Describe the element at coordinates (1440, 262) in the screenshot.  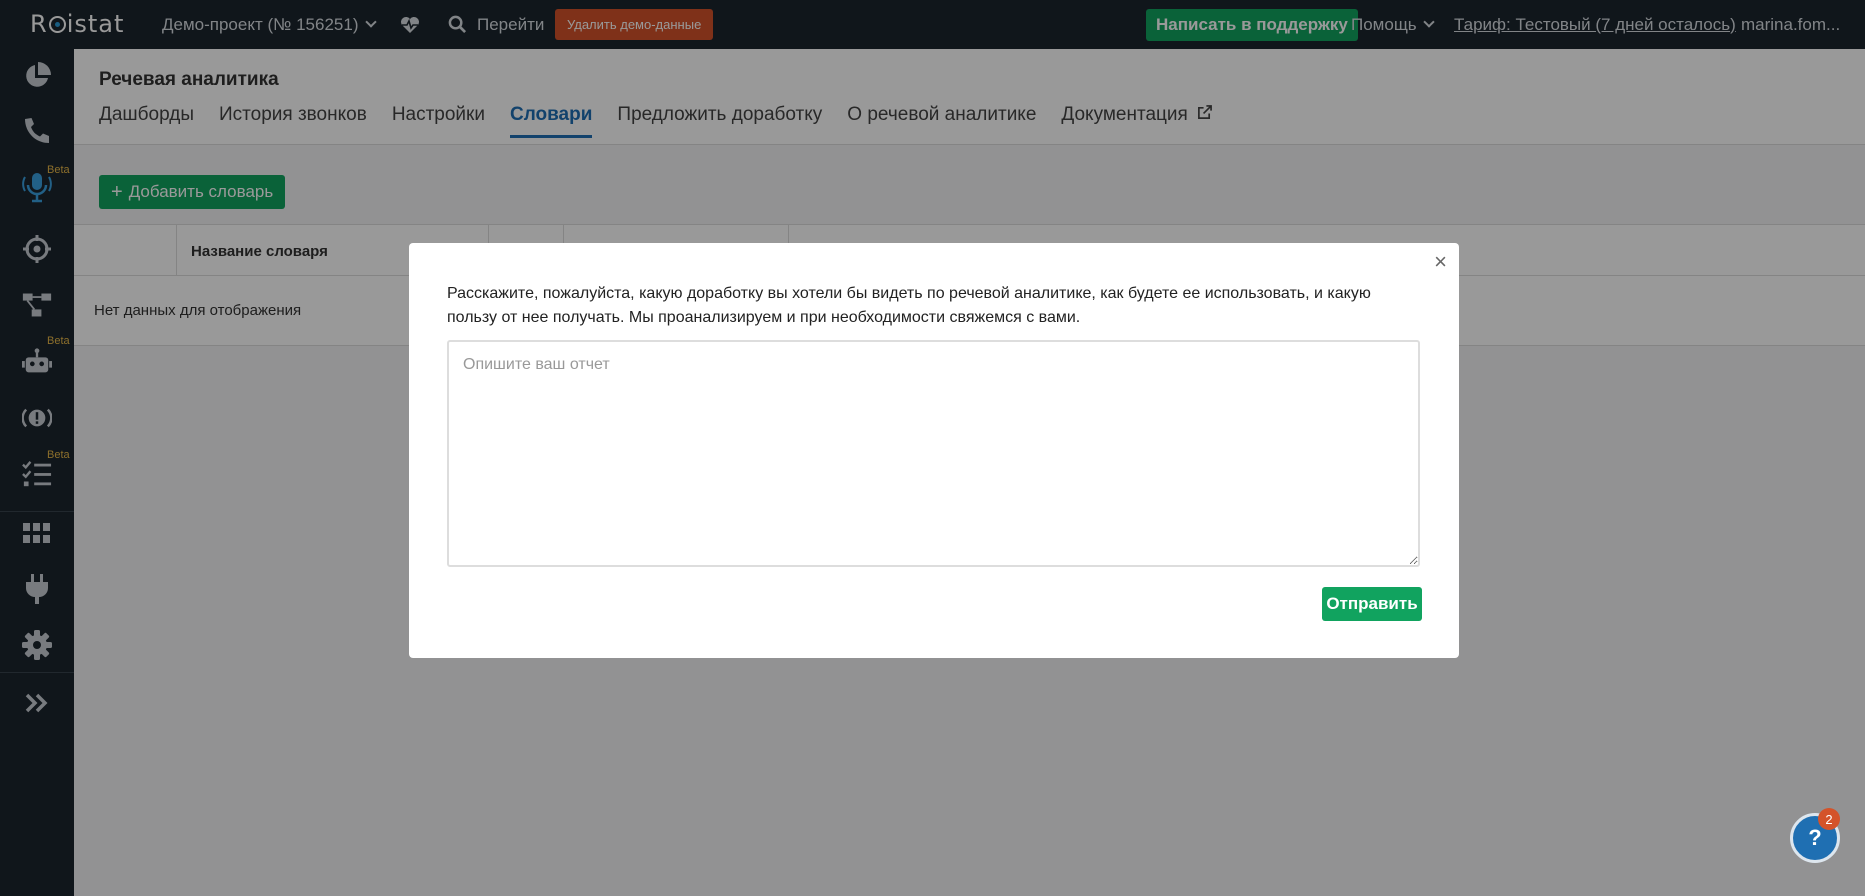
I see `close-icon: ×` at that location.